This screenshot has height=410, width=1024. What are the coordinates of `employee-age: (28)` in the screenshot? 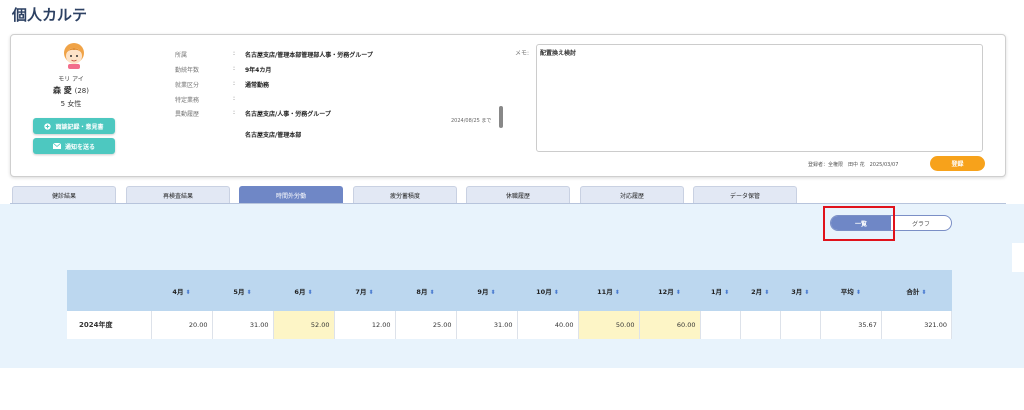 It's located at (81, 91).